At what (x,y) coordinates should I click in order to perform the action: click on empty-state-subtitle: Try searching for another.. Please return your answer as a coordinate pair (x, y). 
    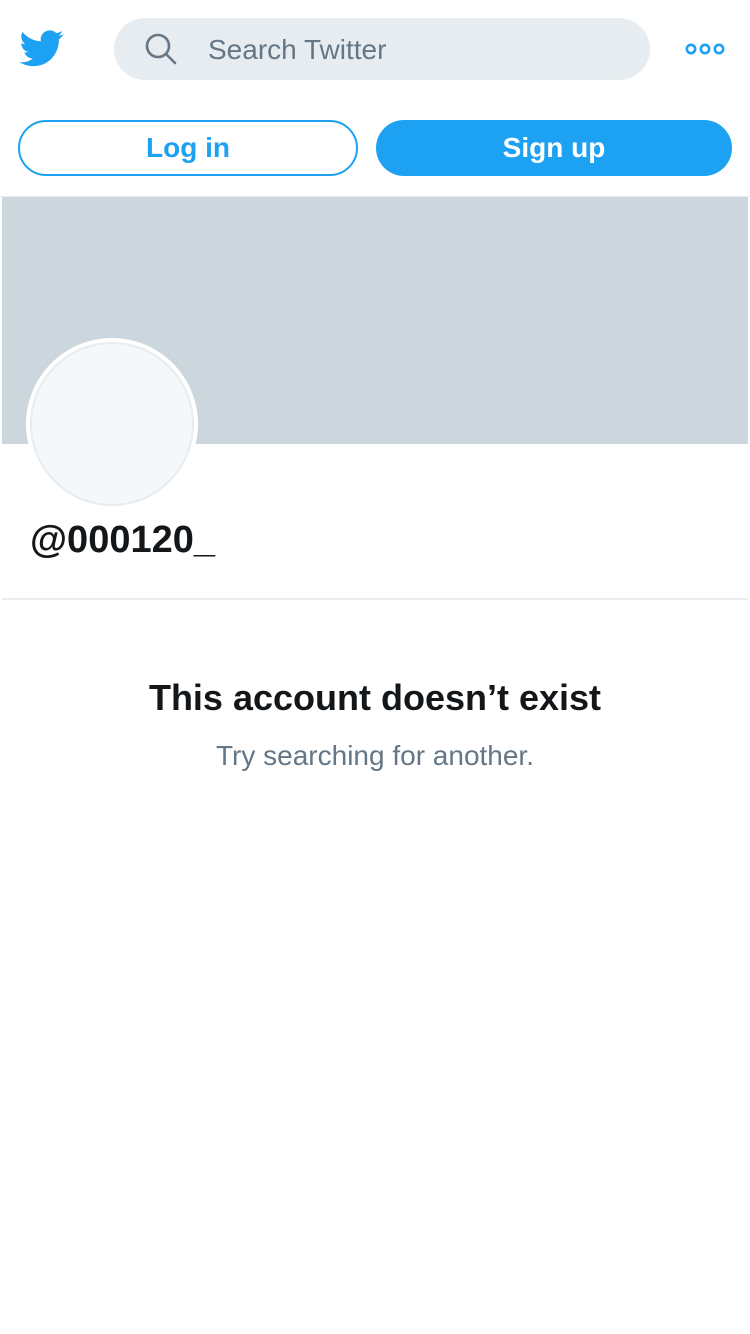
    Looking at the image, I should click on (374, 755).